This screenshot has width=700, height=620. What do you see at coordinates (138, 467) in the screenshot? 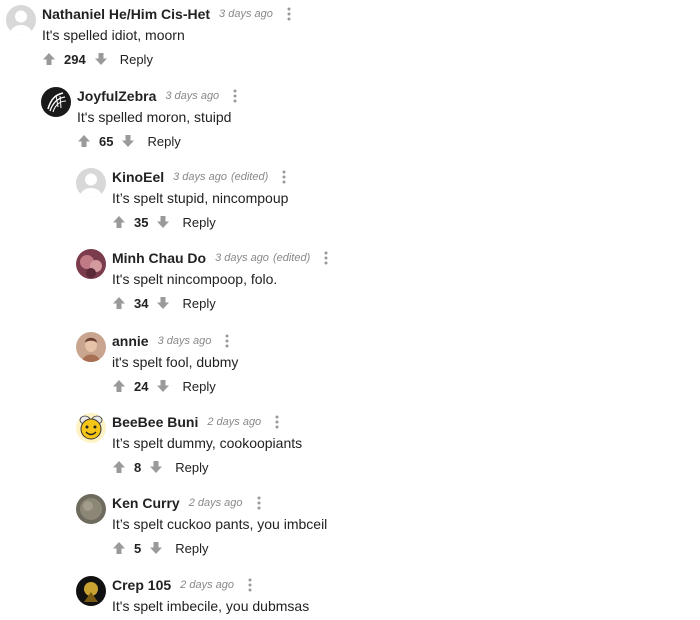
I see `vote-count: 8` at bounding box center [138, 467].